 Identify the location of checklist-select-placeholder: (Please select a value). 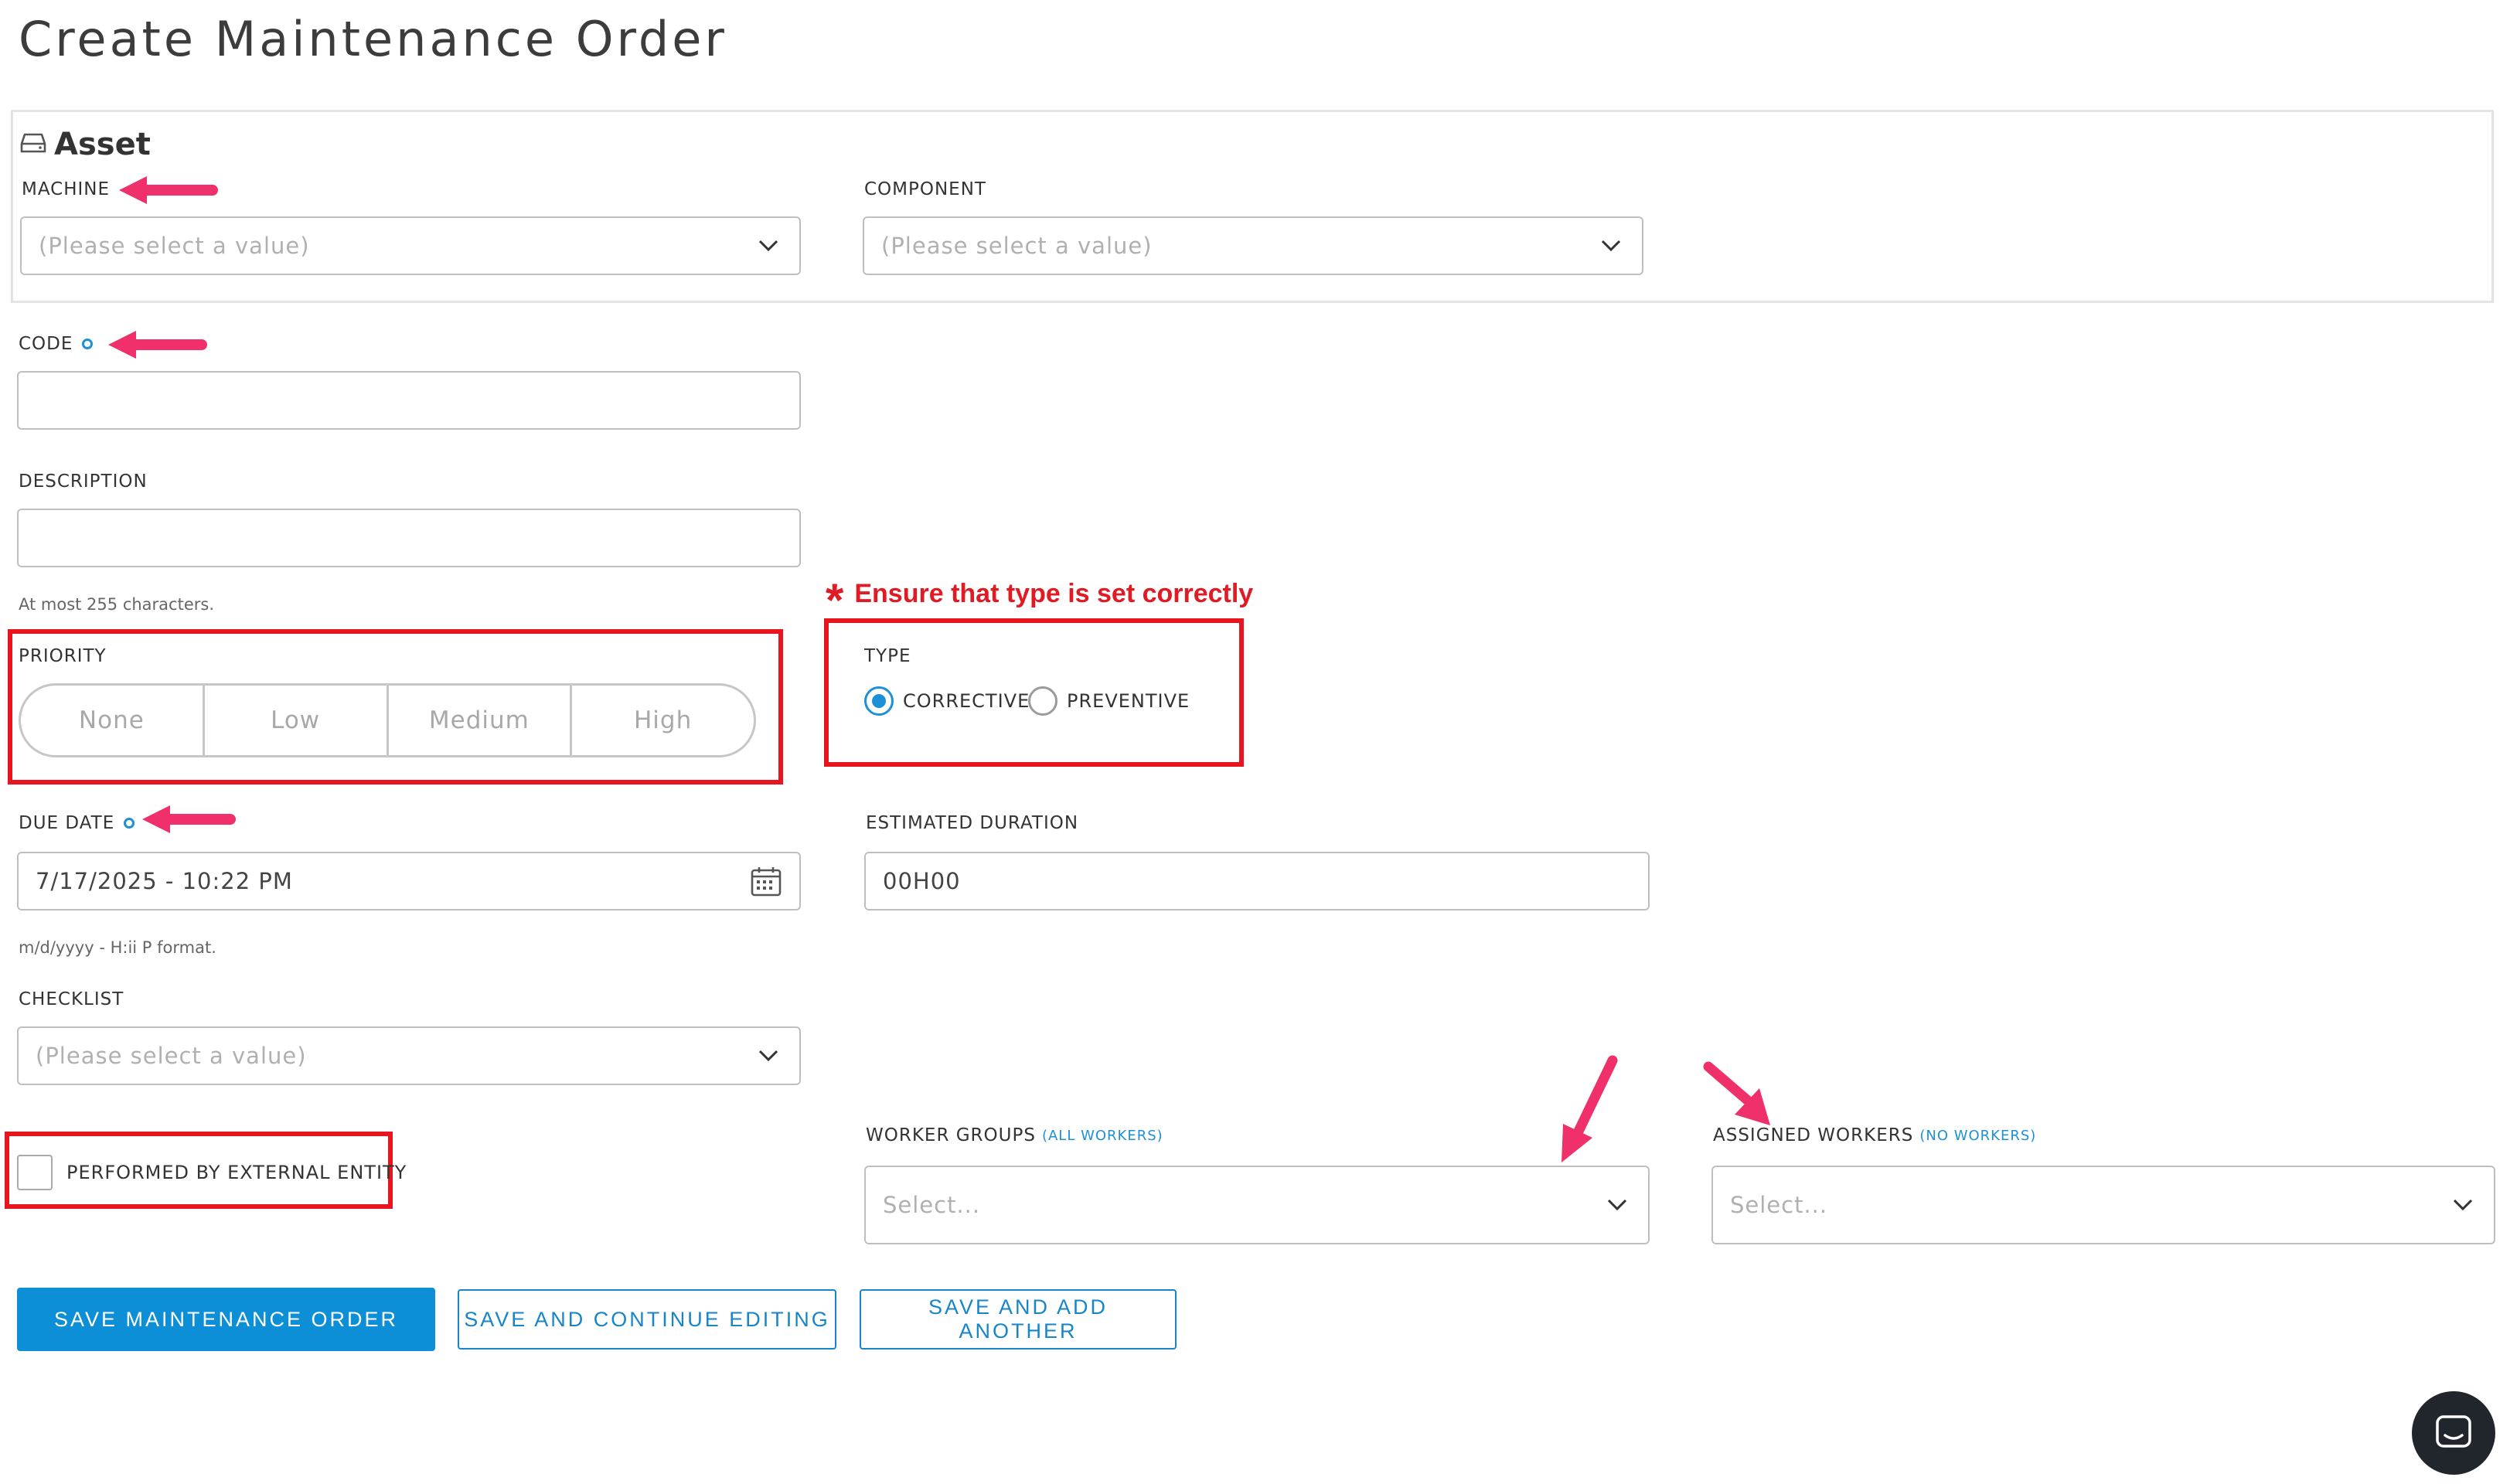
(171, 1056).